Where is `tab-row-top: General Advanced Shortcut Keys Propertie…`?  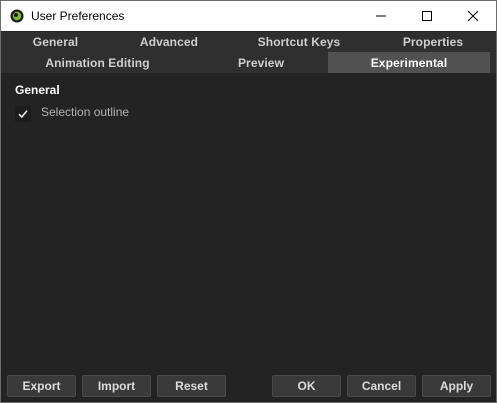 tab-row-top: General Advanced Shortcut Keys Propertie… is located at coordinates (248, 42).